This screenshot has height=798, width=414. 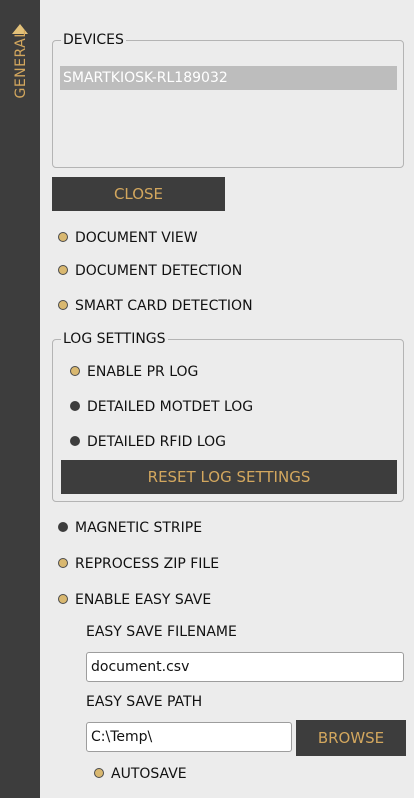 What do you see at coordinates (229, 477) in the screenshot?
I see `reset-log-settings-button: RESET LOG SETTINGS` at bounding box center [229, 477].